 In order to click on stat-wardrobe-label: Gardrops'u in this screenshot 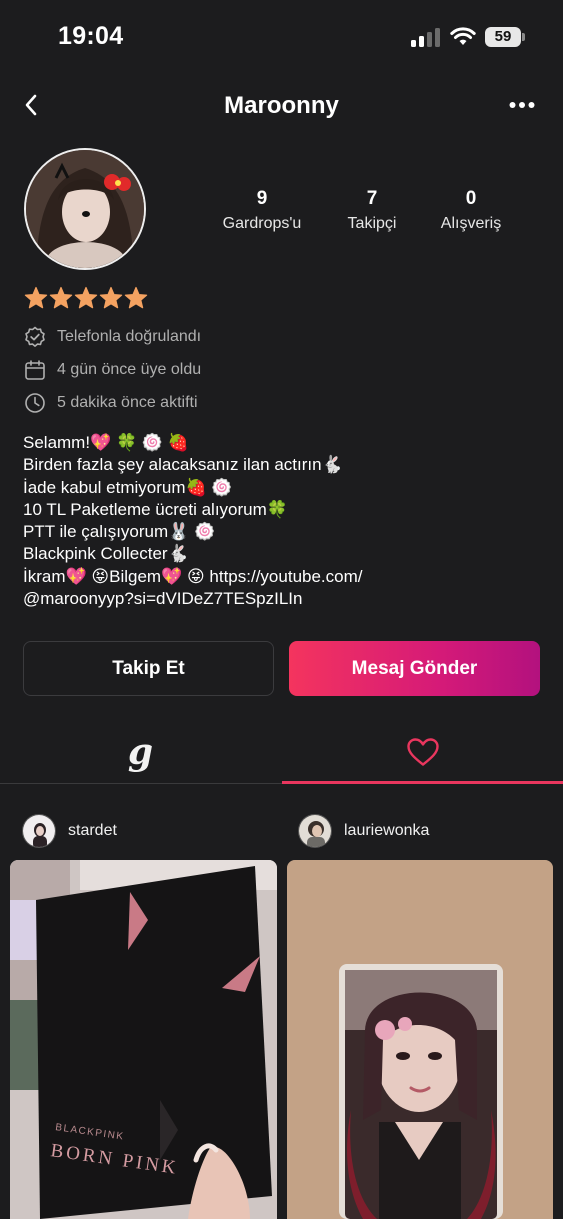, I will do `click(262, 223)`.